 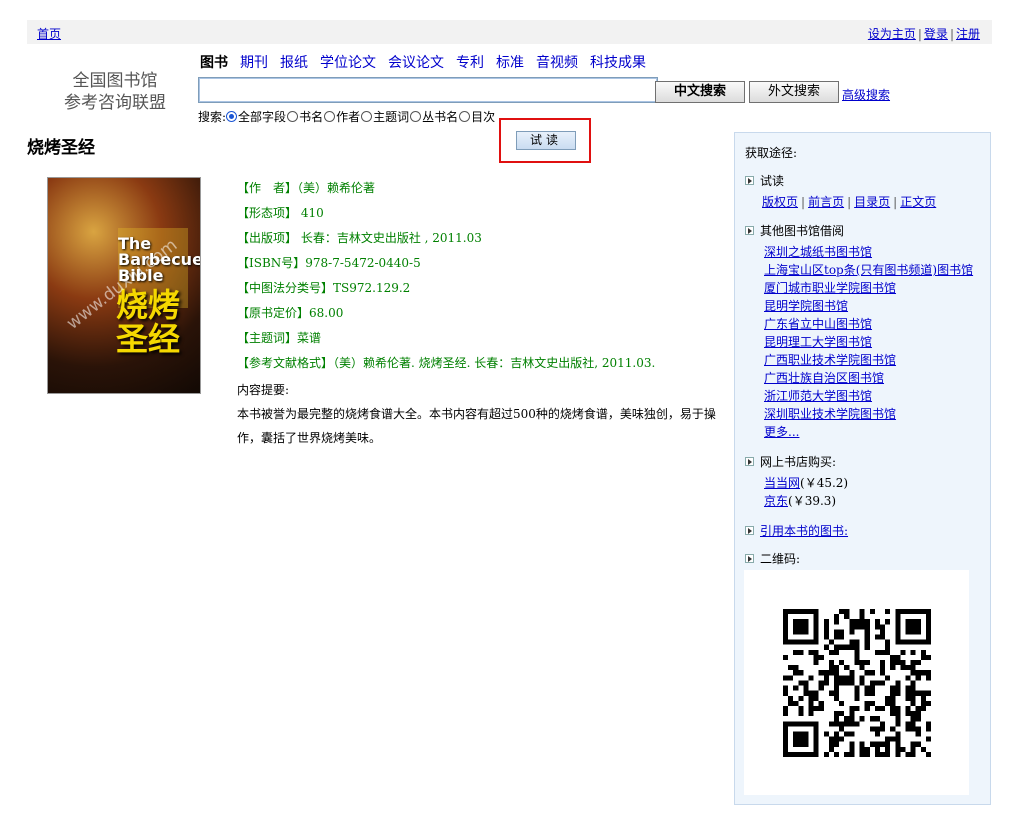 I want to click on book-detail-row: 【出版项】 长春：吉林文史出版社 , 2011.03, so click(x=359, y=238).